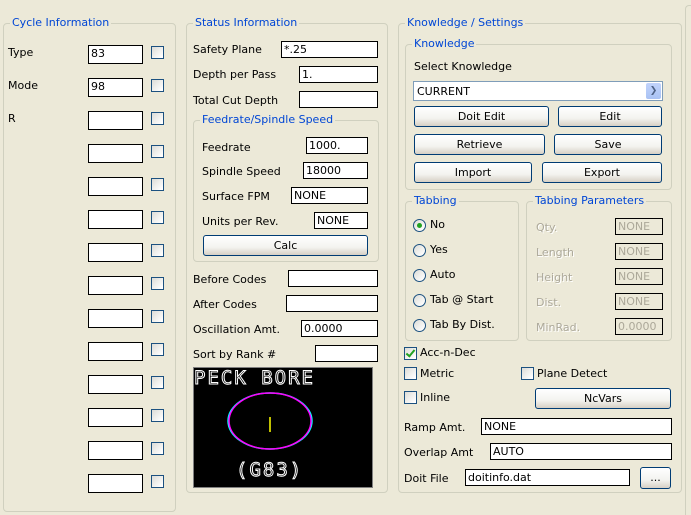 The image size is (691, 515). Describe the element at coordinates (329, 195) in the screenshot. I see `surface-fpm-input: NONE` at that location.